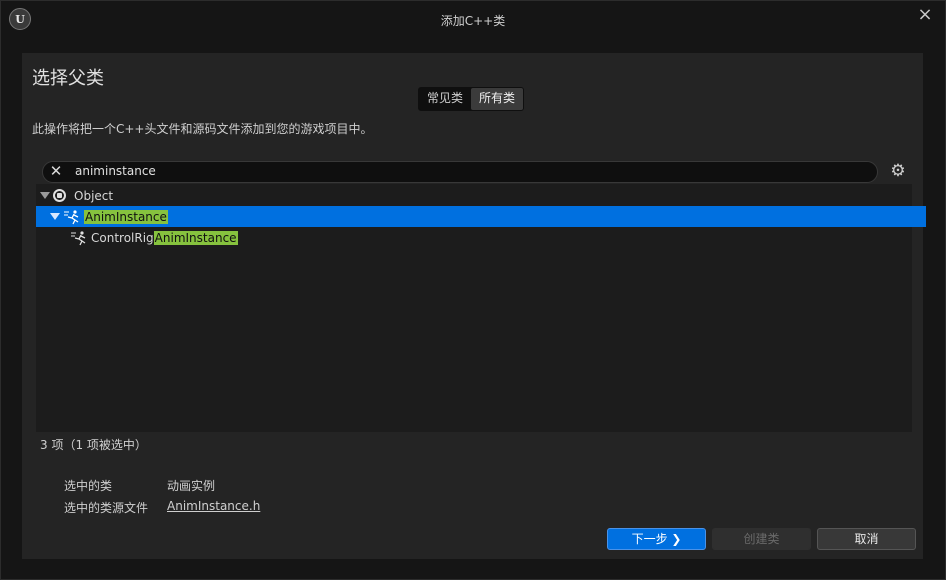 The width and height of the screenshot is (946, 580). Describe the element at coordinates (491, 237) in the screenshot. I see `tree-row-controlriganiminstance: ControlRigAnimInstance` at that location.